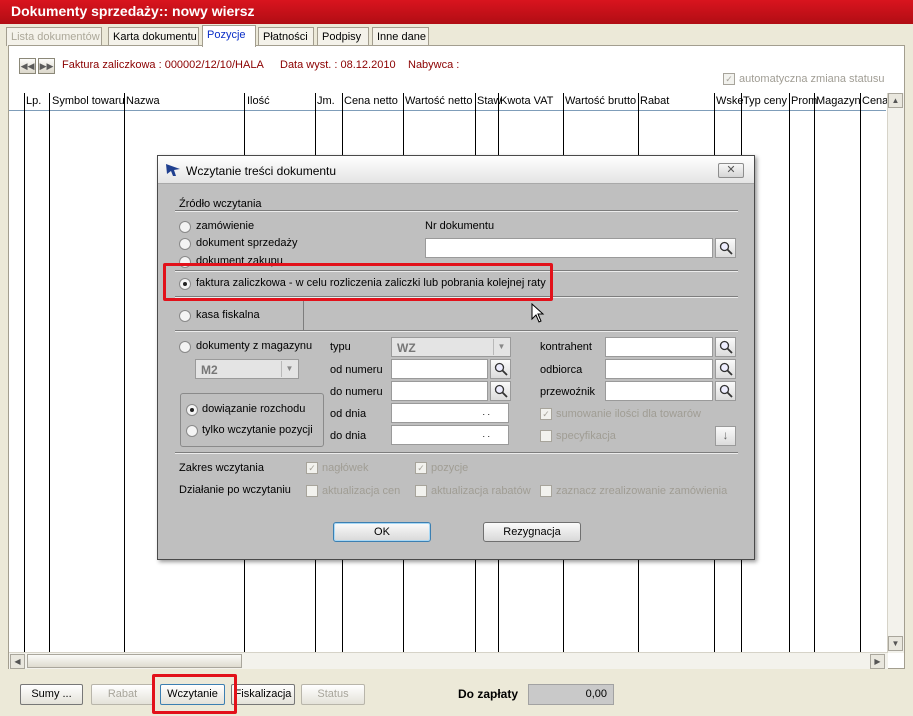 The width and height of the screenshot is (913, 716). What do you see at coordinates (450, 435) in the screenshot?
I see `do-dnia-input: . .` at bounding box center [450, 435].